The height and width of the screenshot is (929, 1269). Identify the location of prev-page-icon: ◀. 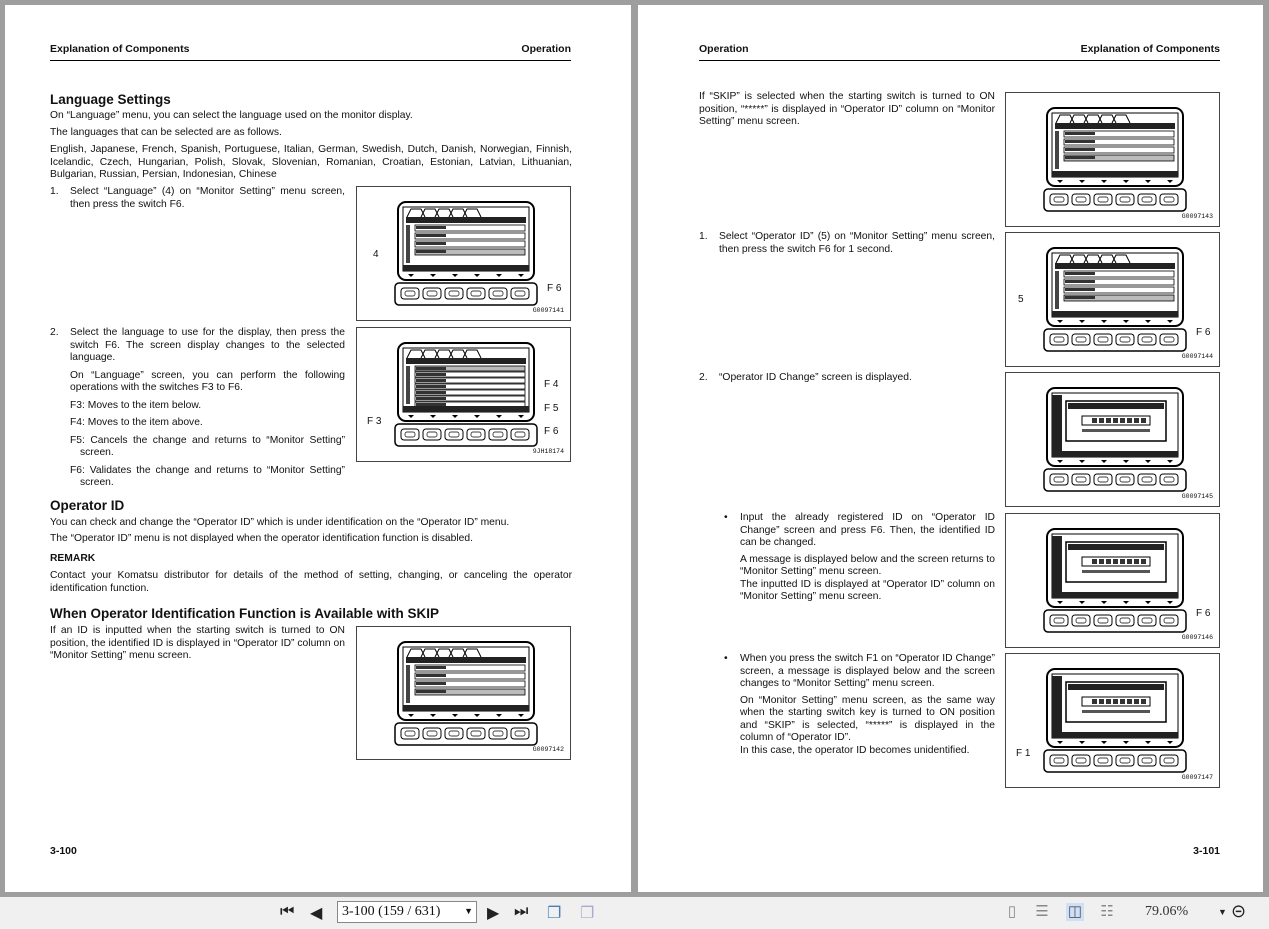
(316, 913).